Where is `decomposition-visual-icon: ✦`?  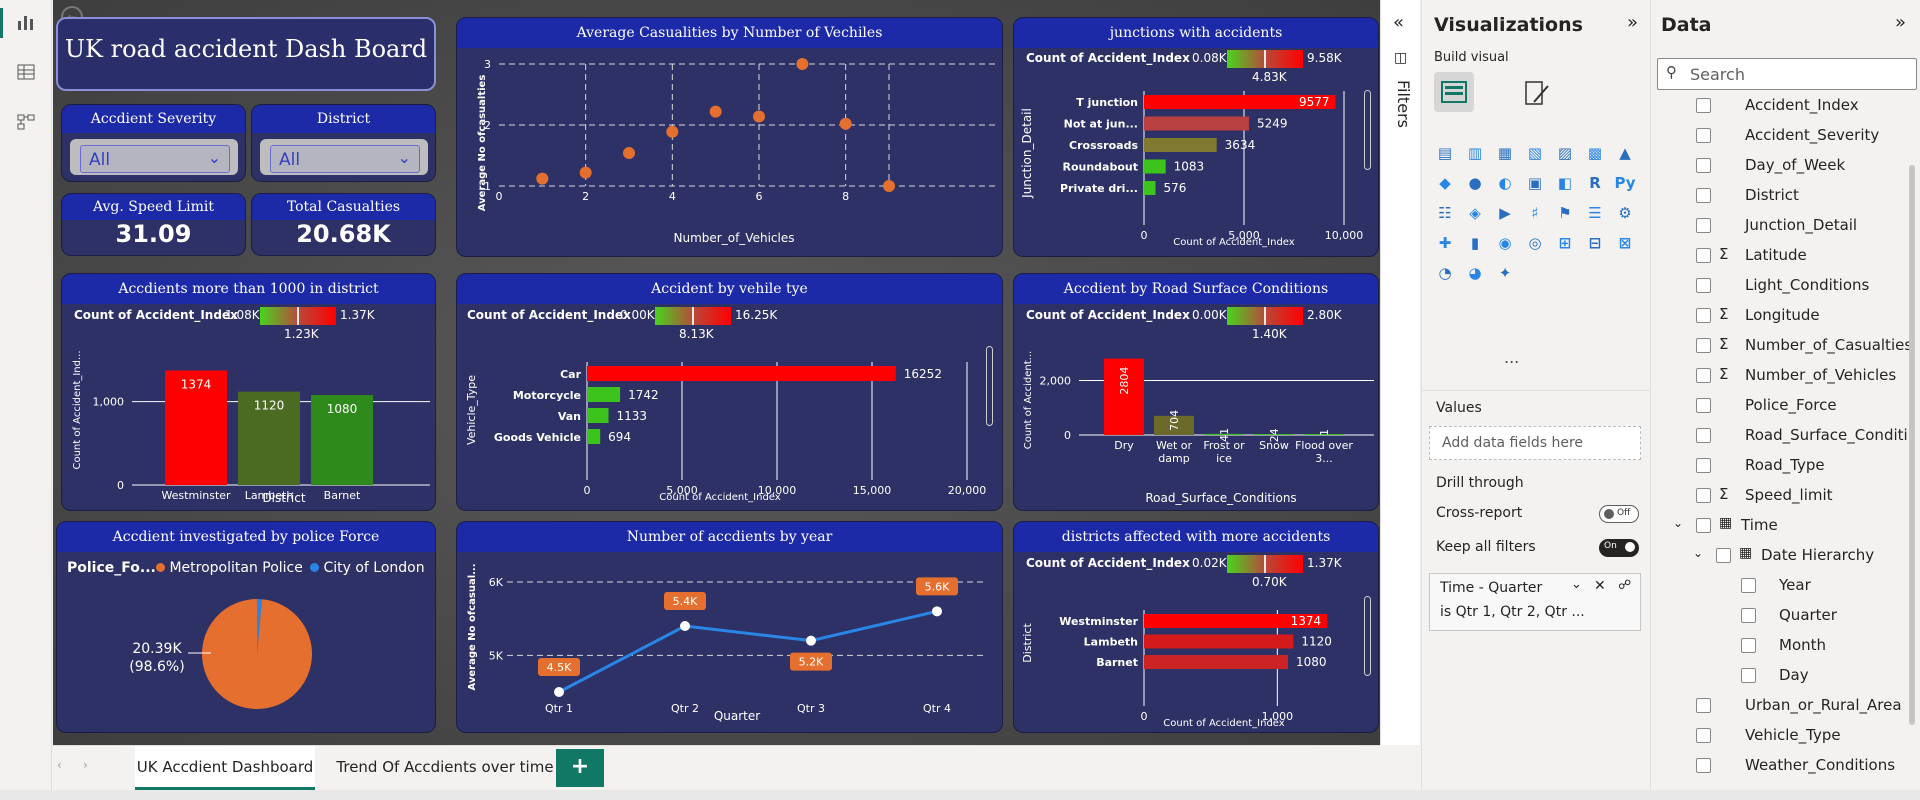
decomposition-visual-icon: ✦ is located at coordinates (1505, 273).